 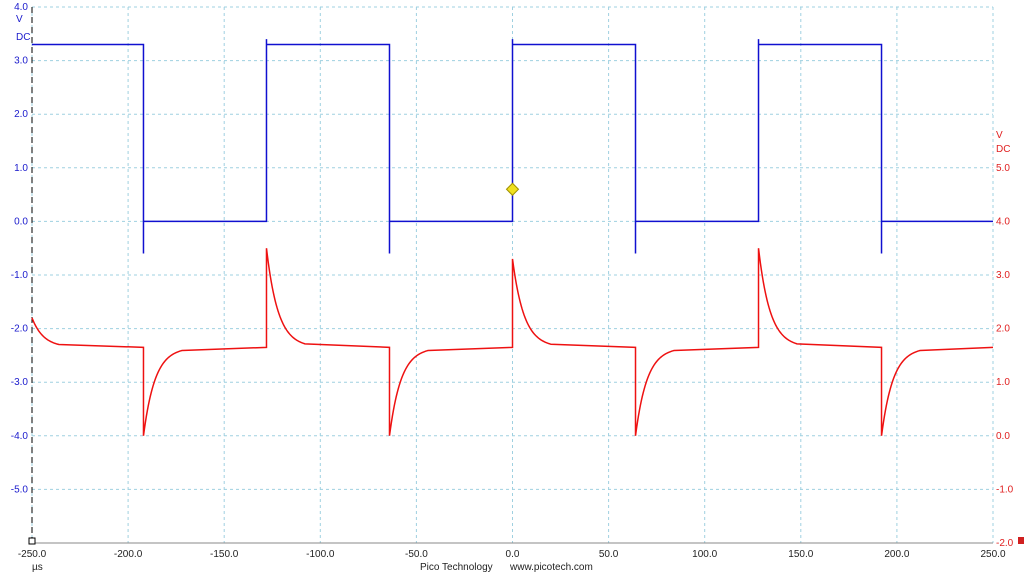 I want to click on left-axis-ticks: 4.0 3.0 2.0 1.0 0.0 -1.0 -2.0 -3.0 -4.0 -5.0, so click(x=20, y=248).